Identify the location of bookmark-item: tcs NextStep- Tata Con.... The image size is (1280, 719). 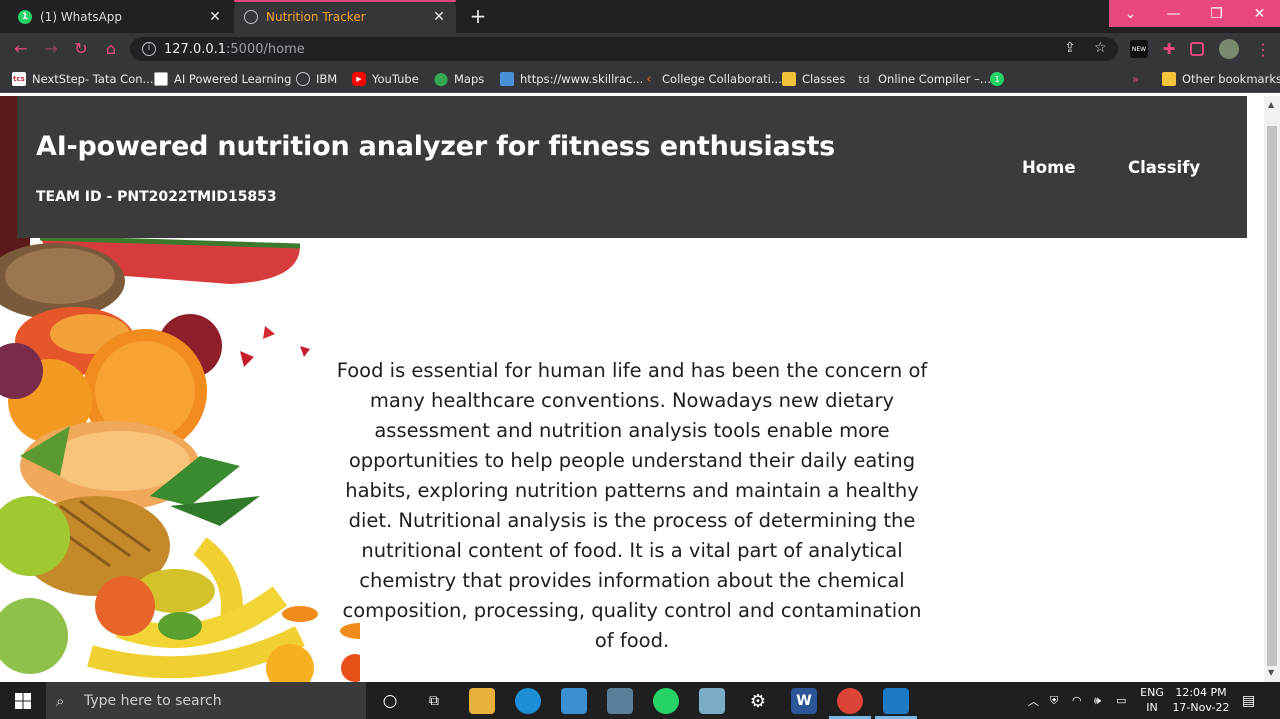
(82, 79).